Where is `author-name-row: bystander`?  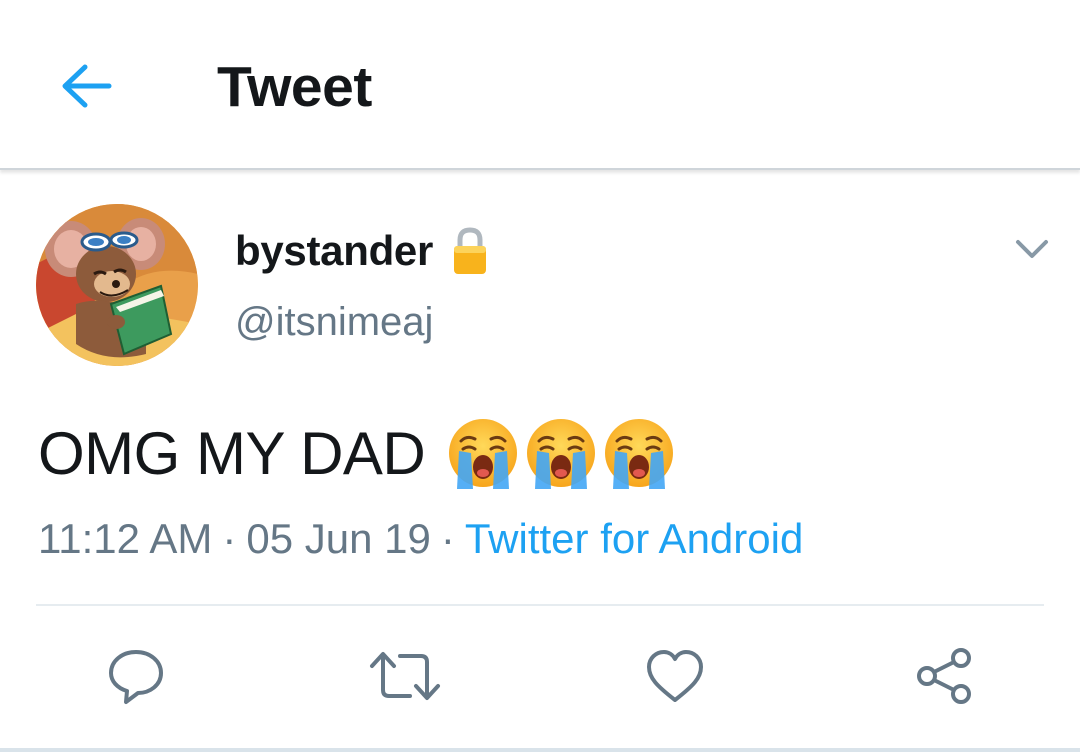
author-name-row: bystander is located at coordinates (362, 251).